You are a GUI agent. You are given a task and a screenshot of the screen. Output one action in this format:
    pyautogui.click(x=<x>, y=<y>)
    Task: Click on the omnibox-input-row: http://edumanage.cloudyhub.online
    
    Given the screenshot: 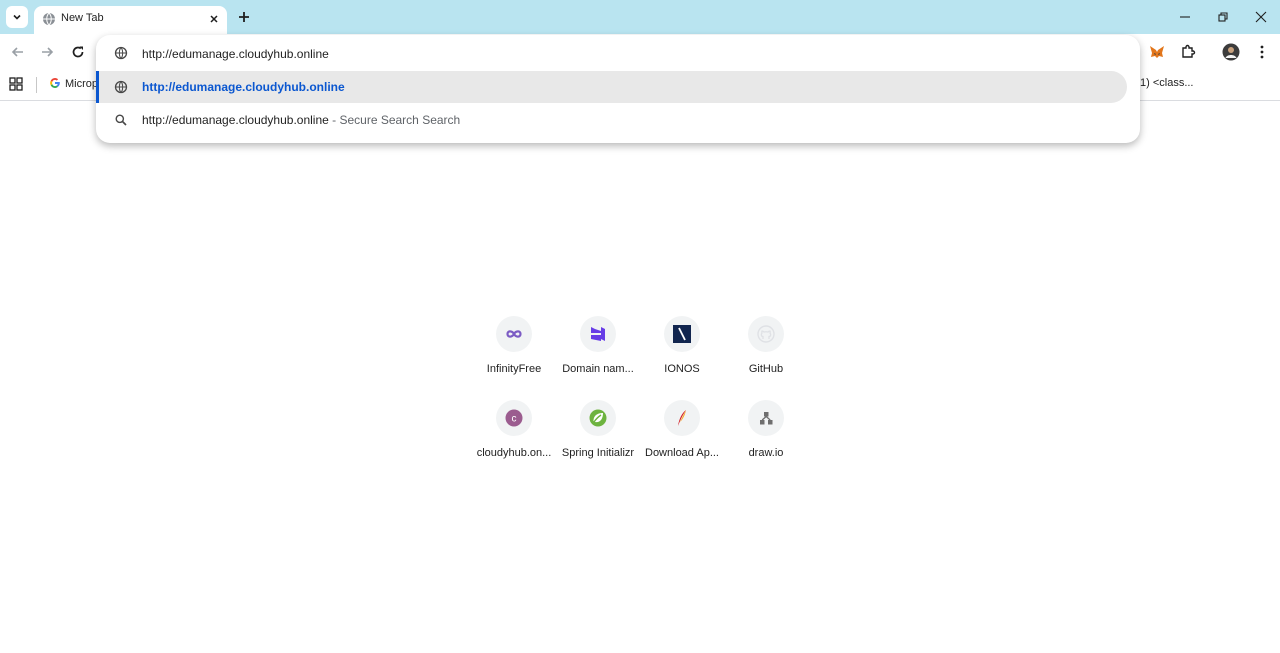 What is the action you would take?
    pyautogui.click(x=618, y=53)
    